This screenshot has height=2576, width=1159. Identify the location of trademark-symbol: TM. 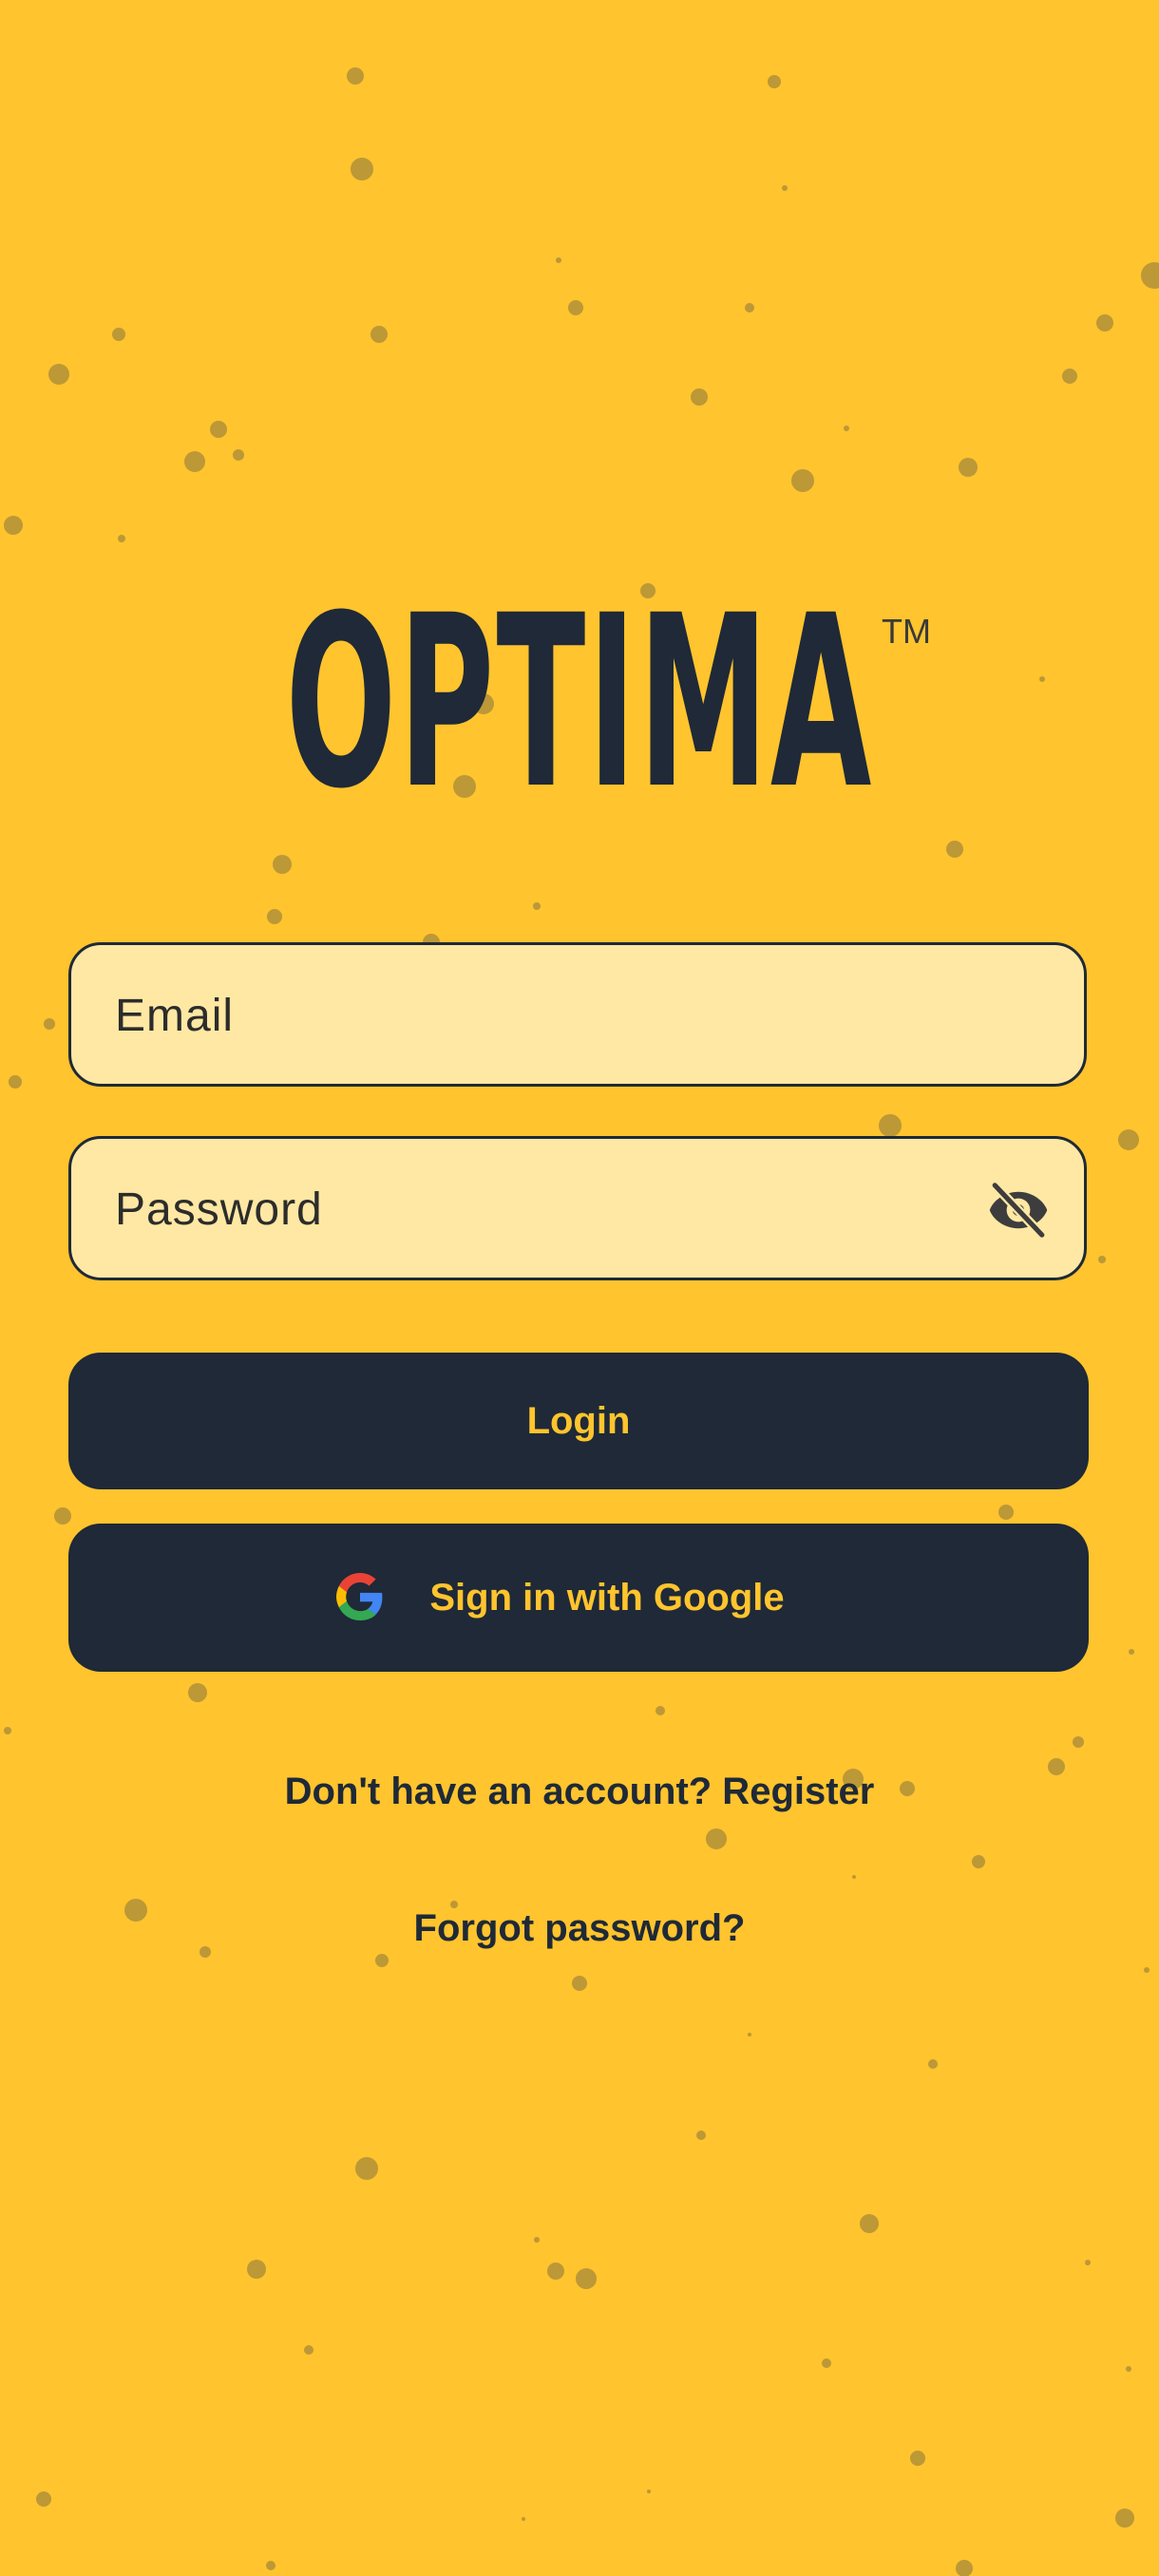
(906, 631).